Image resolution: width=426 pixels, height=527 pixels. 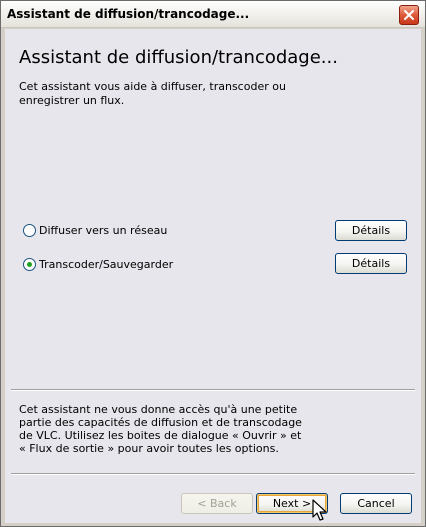 I want to click on details-stream-button: Détails, so click(x=371, y=230).